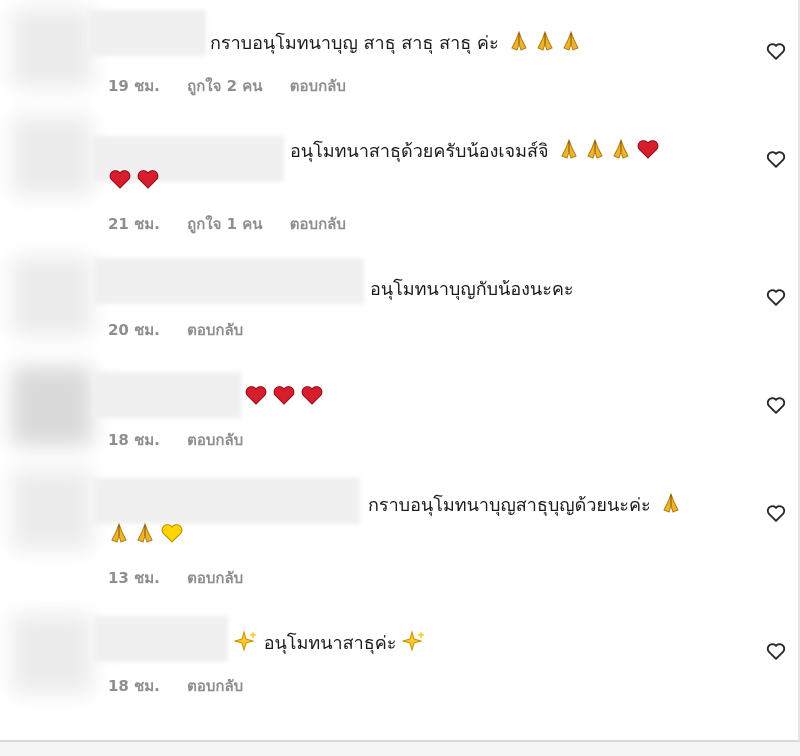 This screenshot has height=756, width=800. Describe the element at coordinates (186, 330) in the screenshot. I see `comment-meta: 20 ชม. ตอบกลับ` at that location.